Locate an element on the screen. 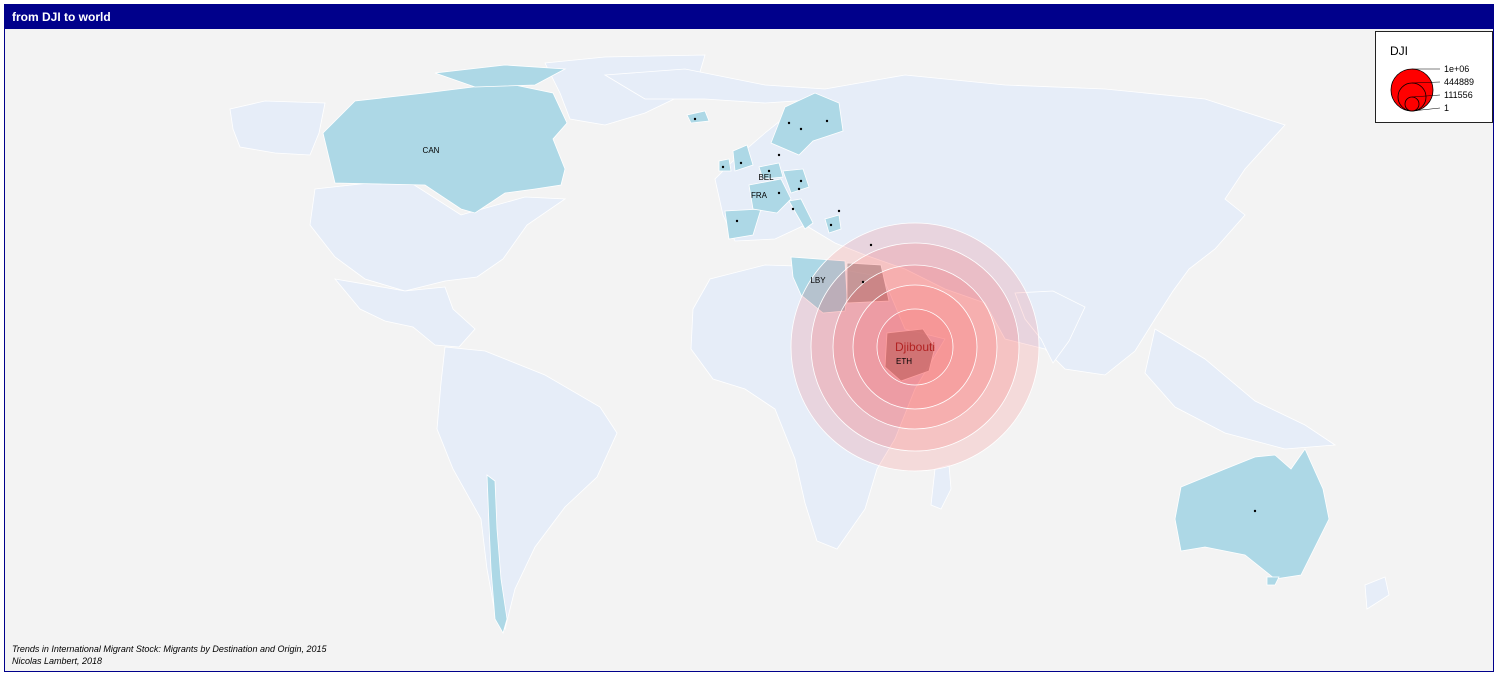 This screenshot has height=676, width=1500. legend: DJI 1e+06 444889 111556 1 is located at coordinates (1434, 77).